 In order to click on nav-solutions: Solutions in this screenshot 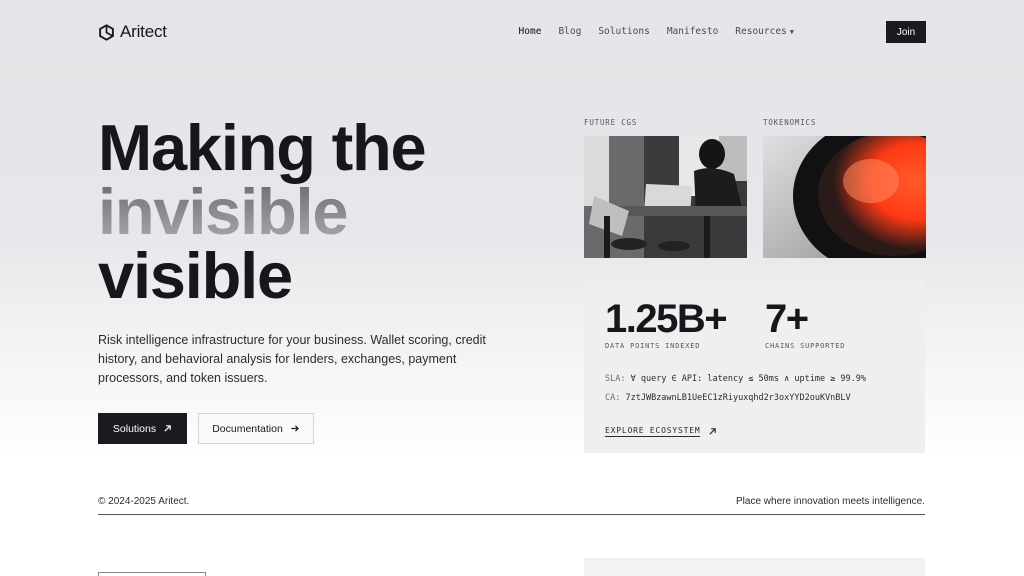, I will do `click(623, 31)`.